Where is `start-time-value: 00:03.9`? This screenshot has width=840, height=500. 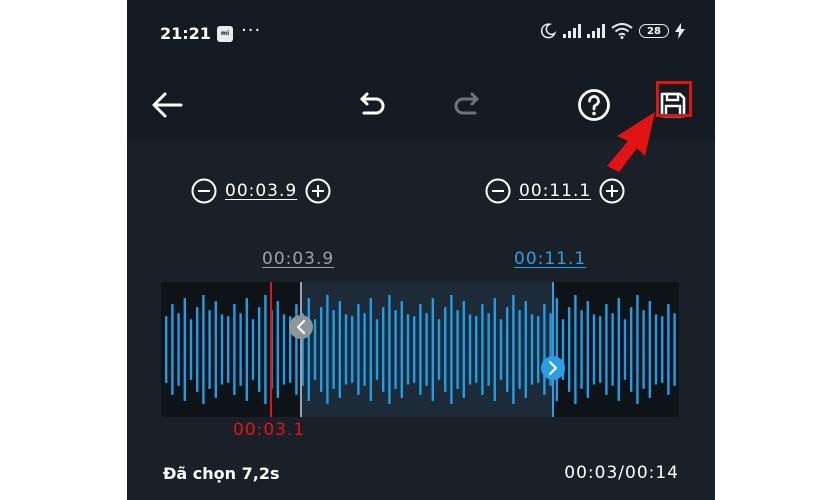 start-time-value: 00:03.9 is located at coordinates (261, 191).